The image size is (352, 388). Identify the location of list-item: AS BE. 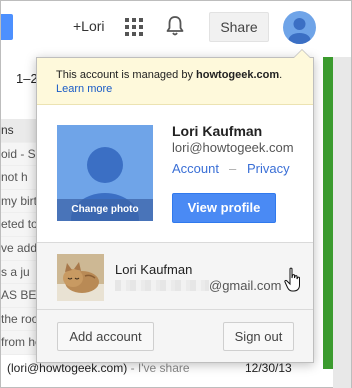
(21, 296).